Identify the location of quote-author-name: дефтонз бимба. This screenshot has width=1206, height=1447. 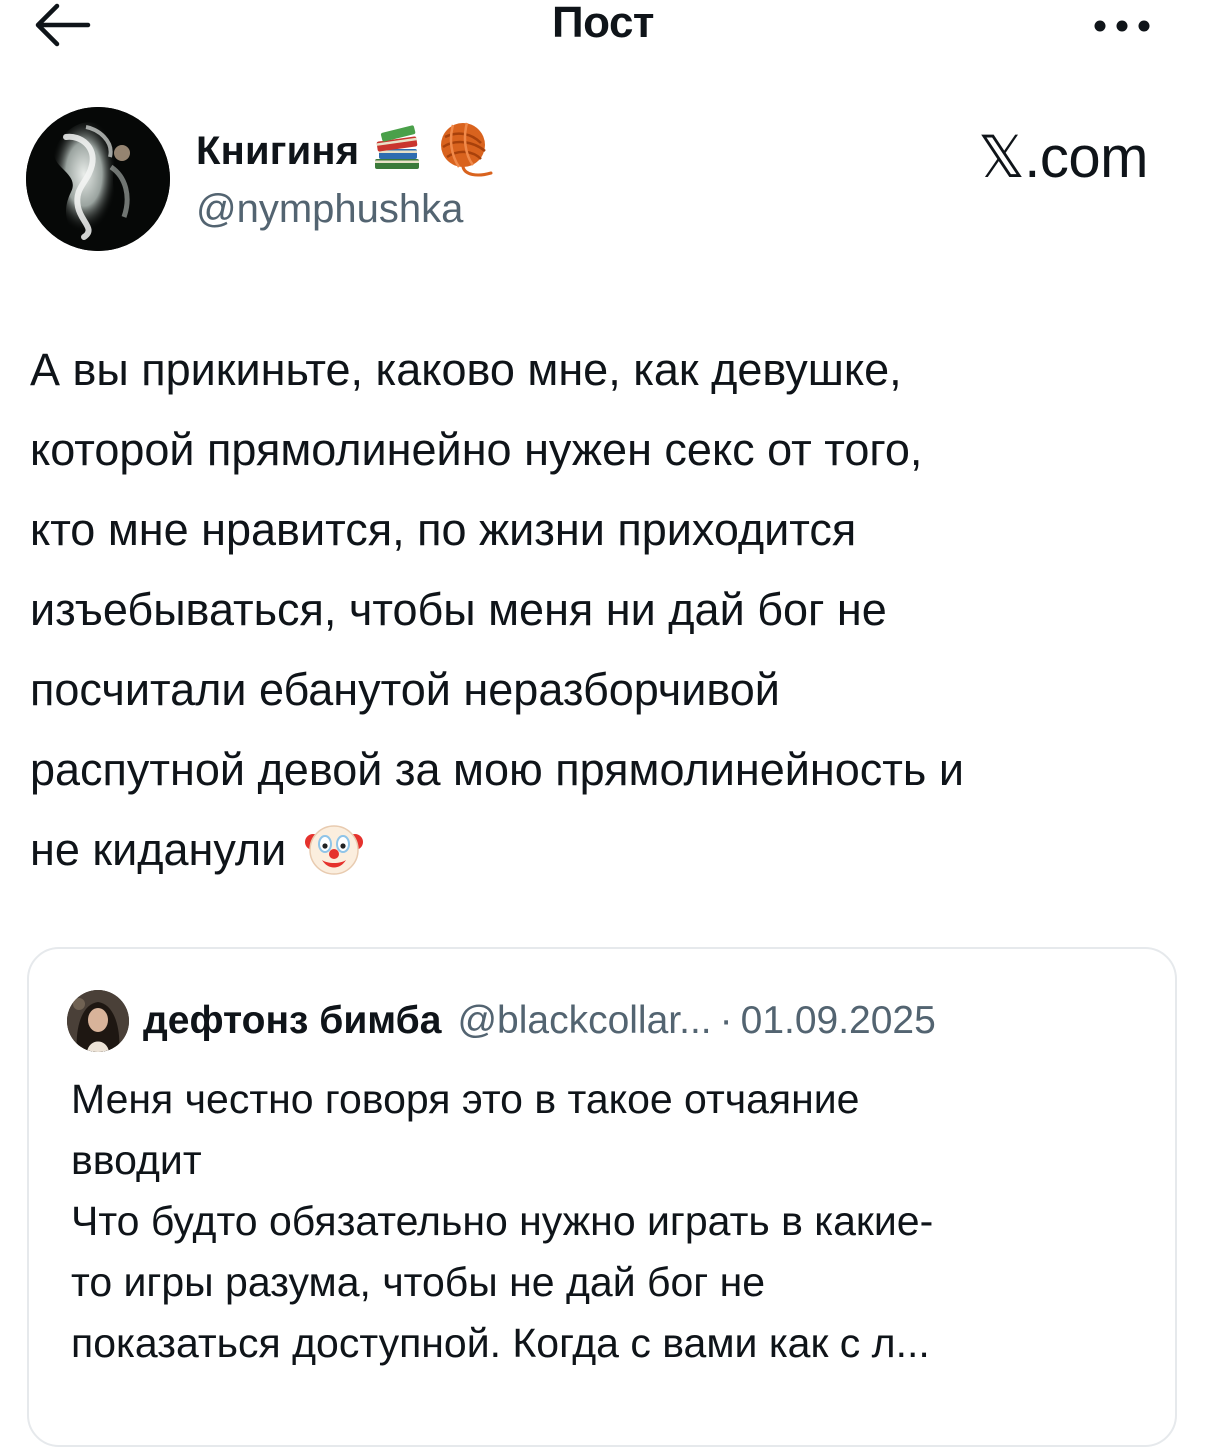
(292, 1020).